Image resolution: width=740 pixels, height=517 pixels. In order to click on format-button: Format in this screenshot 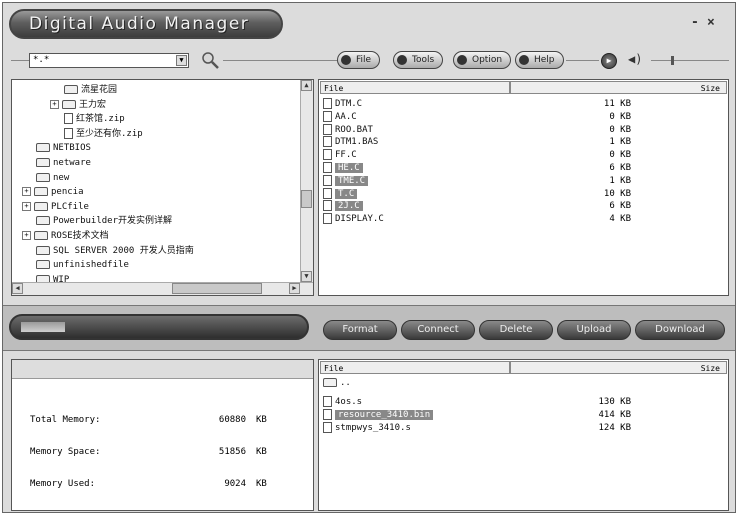, I will do `click(360, 330)`.